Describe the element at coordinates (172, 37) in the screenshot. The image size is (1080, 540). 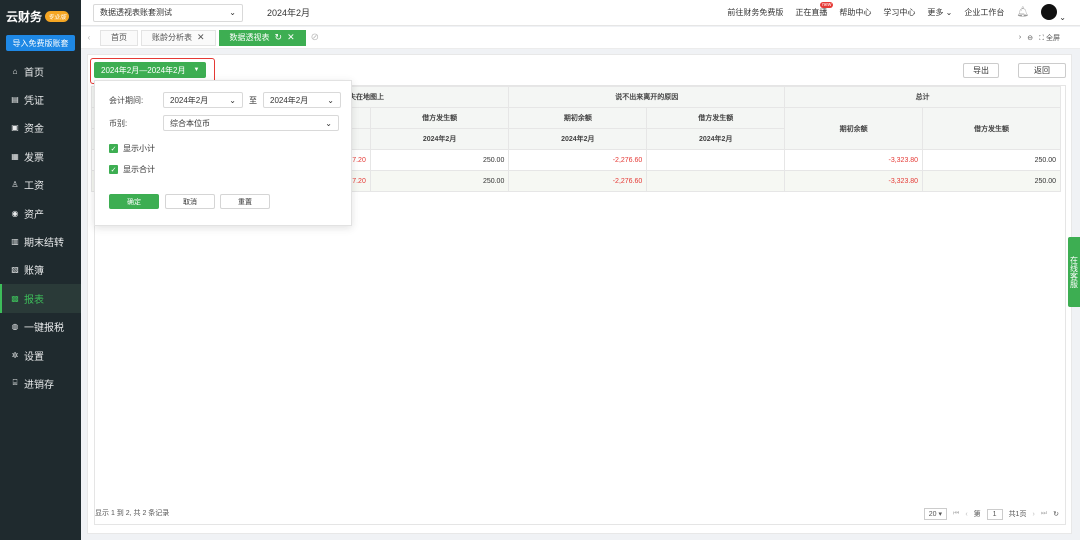
I see `tab-label: 账龄分析表` at that location.